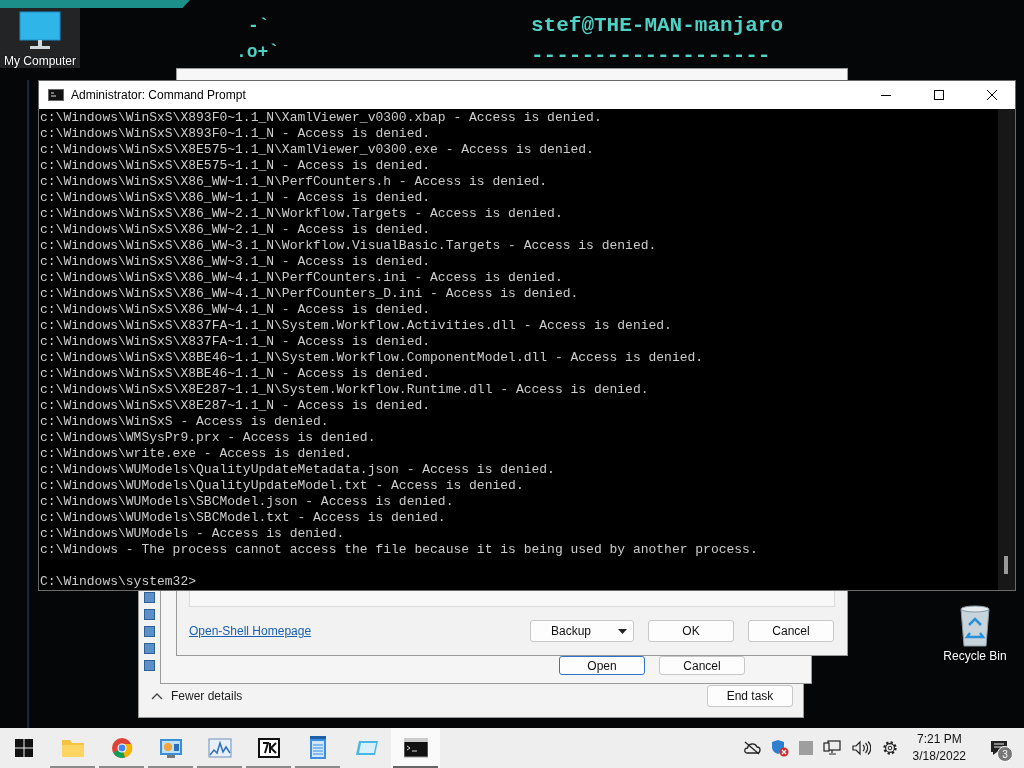  I want to click on console-line: c:\Windows\WUModels\SBCModel.json - Access is denied., so click(247, 502).